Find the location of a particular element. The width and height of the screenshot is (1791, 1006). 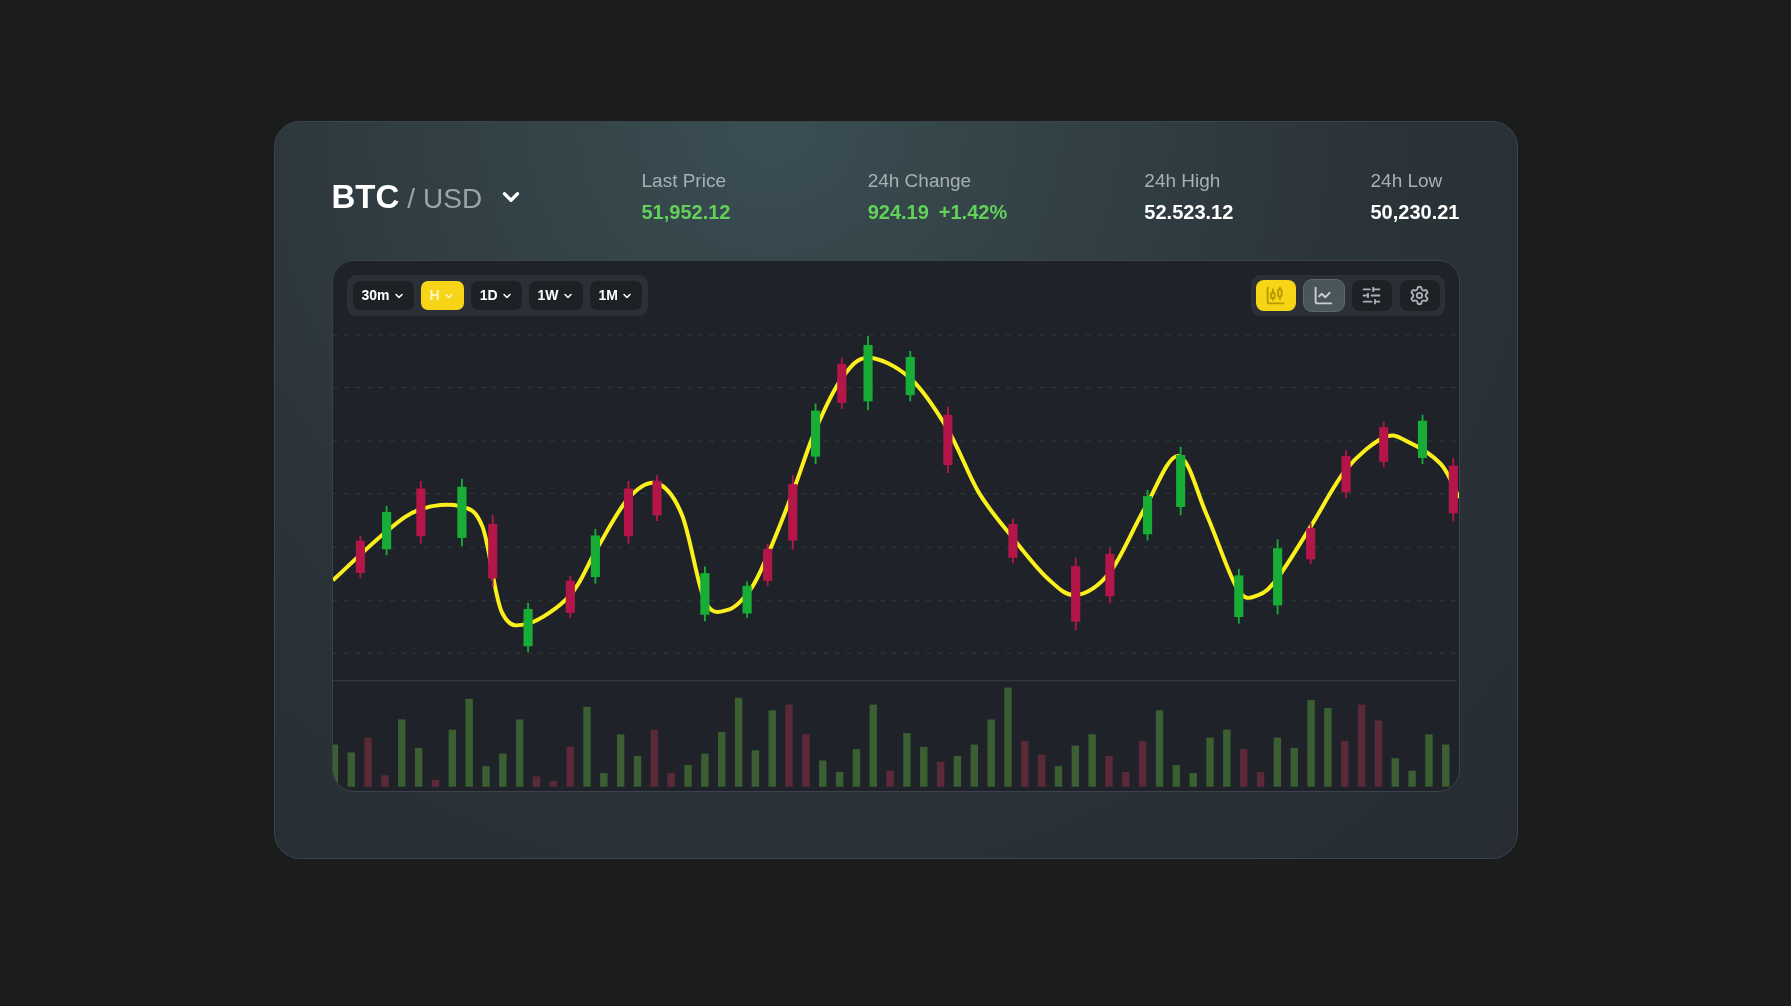

timeframe-button: 1D is located at coordinates (496, 295).